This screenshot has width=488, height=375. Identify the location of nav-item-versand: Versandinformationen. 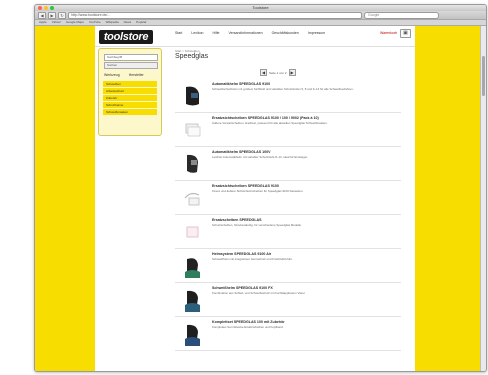
(246, 33).